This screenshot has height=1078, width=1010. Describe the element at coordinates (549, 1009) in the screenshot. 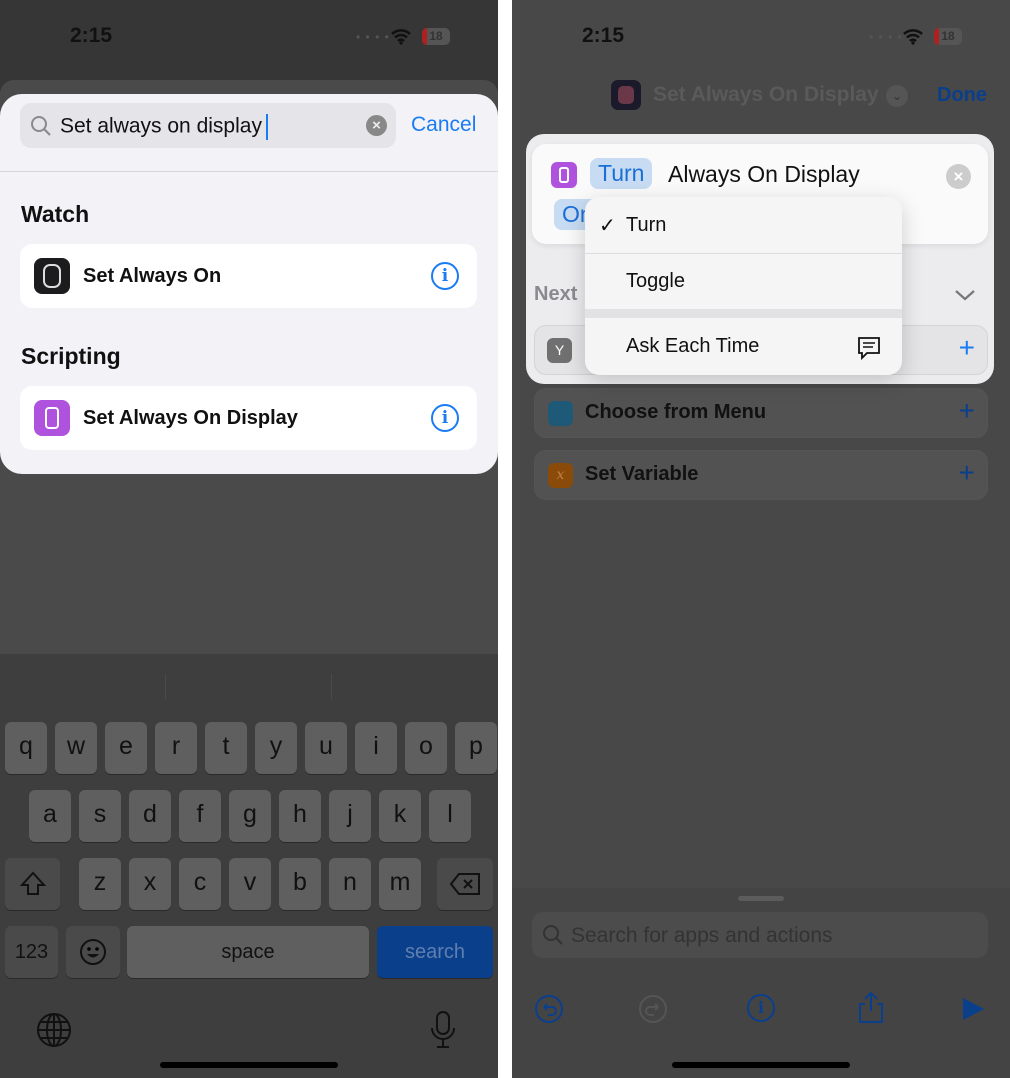

I see `undo-icon` at that location.